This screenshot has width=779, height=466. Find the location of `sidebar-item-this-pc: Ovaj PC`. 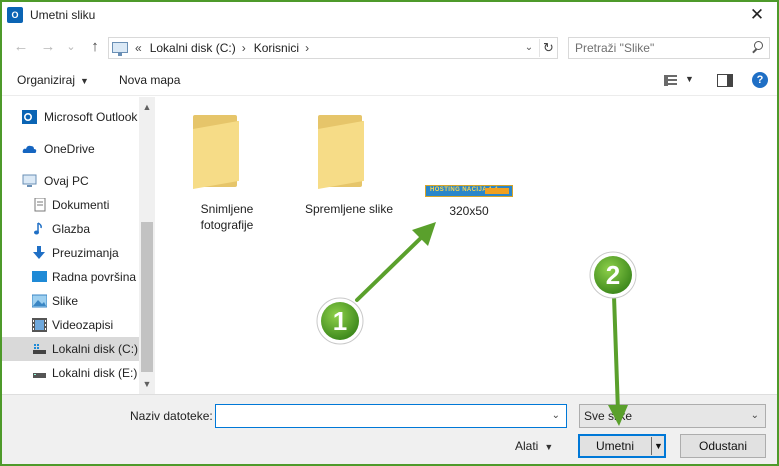

sidebar-item-this-pc: Ovaj PC is located at coordinates (72, 181).